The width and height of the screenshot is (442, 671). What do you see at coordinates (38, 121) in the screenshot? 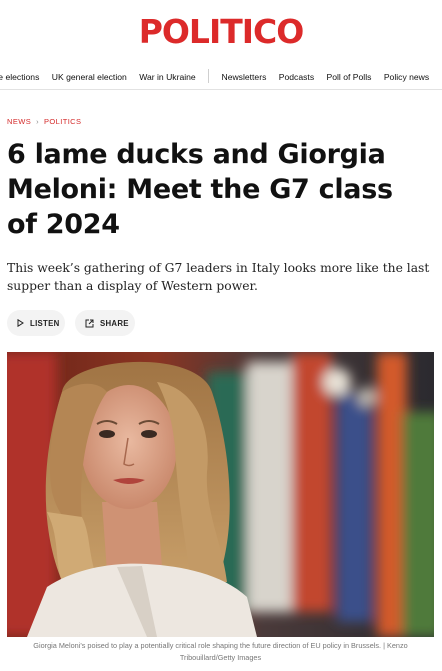
I see `chevron-right-icon: ›` at bounding box center [38, 121].